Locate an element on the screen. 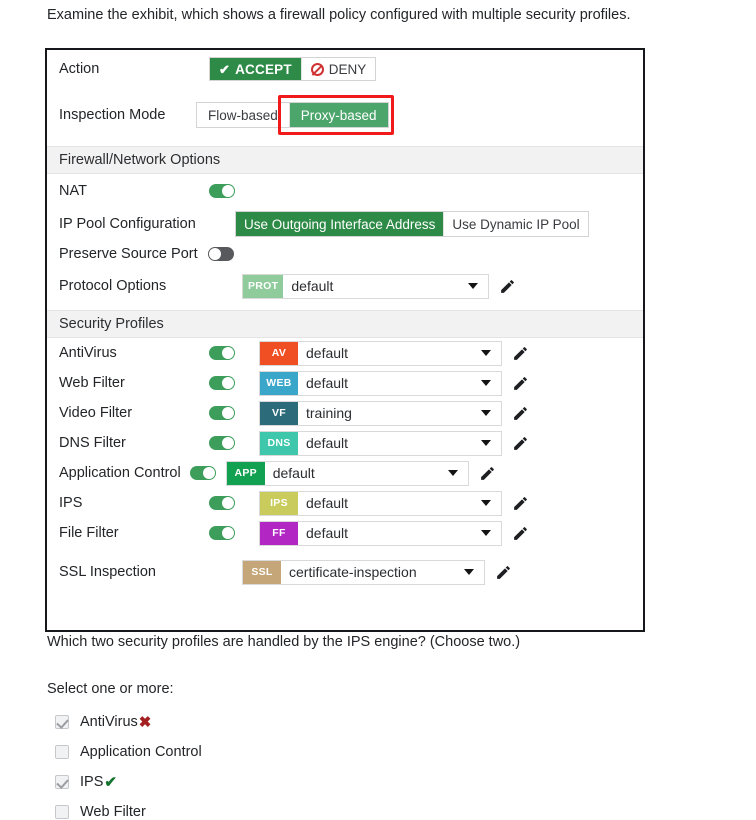 The image size is (756, 820). ssl-inspection-select: SSL certificate-inspection is located at coordinates (363, 572).